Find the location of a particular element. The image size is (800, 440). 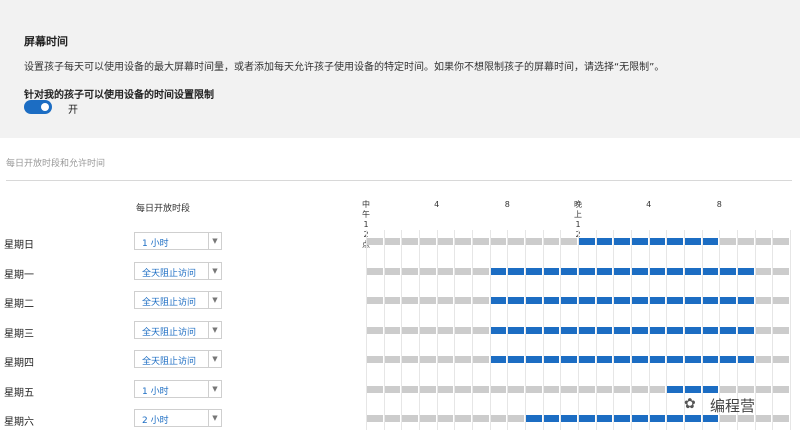

daily-limit-select: 2 小时 ▼ is located at coordinates (178, 418).